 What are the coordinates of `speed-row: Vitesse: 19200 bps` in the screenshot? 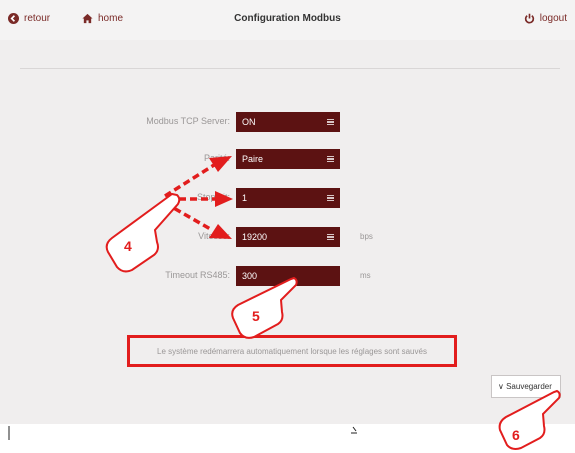 It's located at (287, 237).